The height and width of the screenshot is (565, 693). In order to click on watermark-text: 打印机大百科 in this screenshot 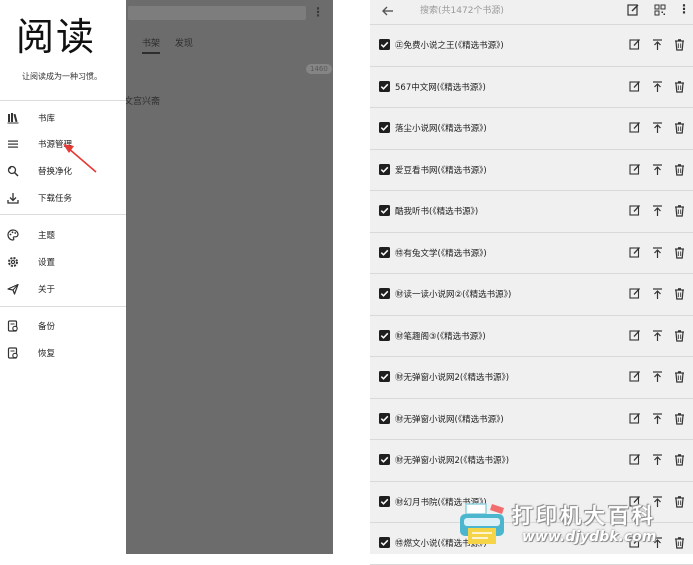, I will do `click(584, 516)`.